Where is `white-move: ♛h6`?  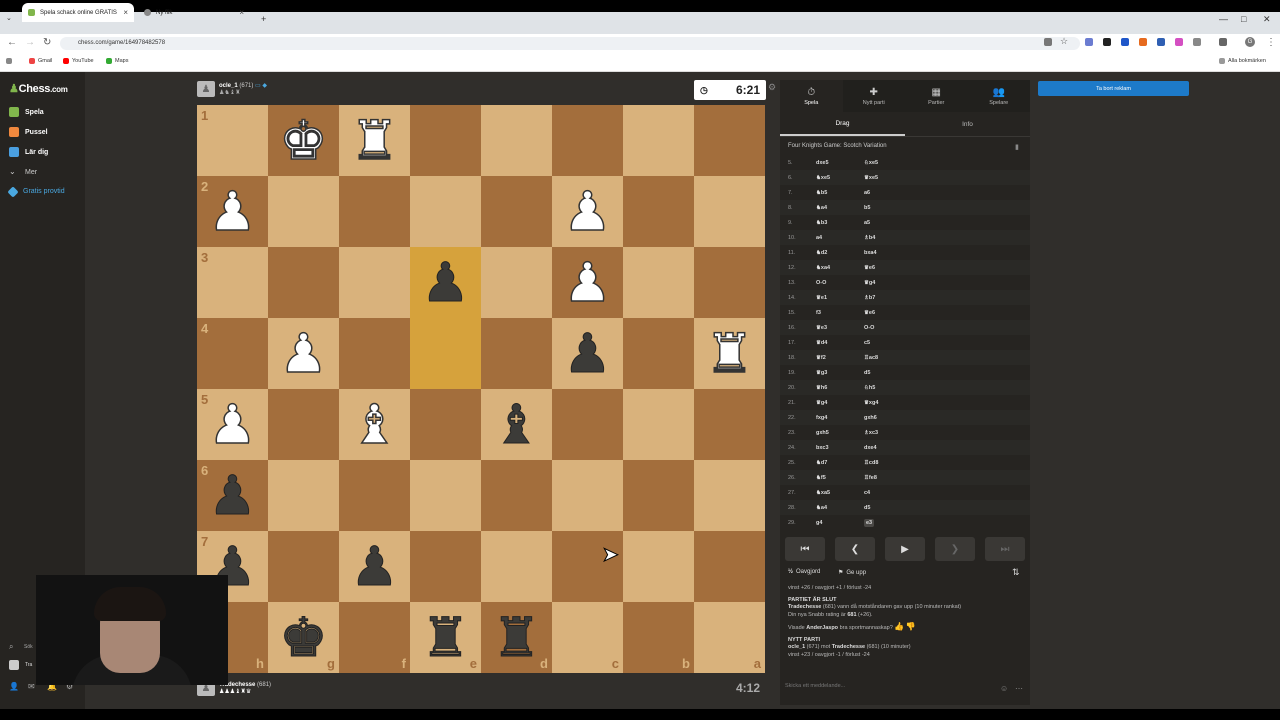
white-move: ♛h6 is located at coordinates (840, 388).